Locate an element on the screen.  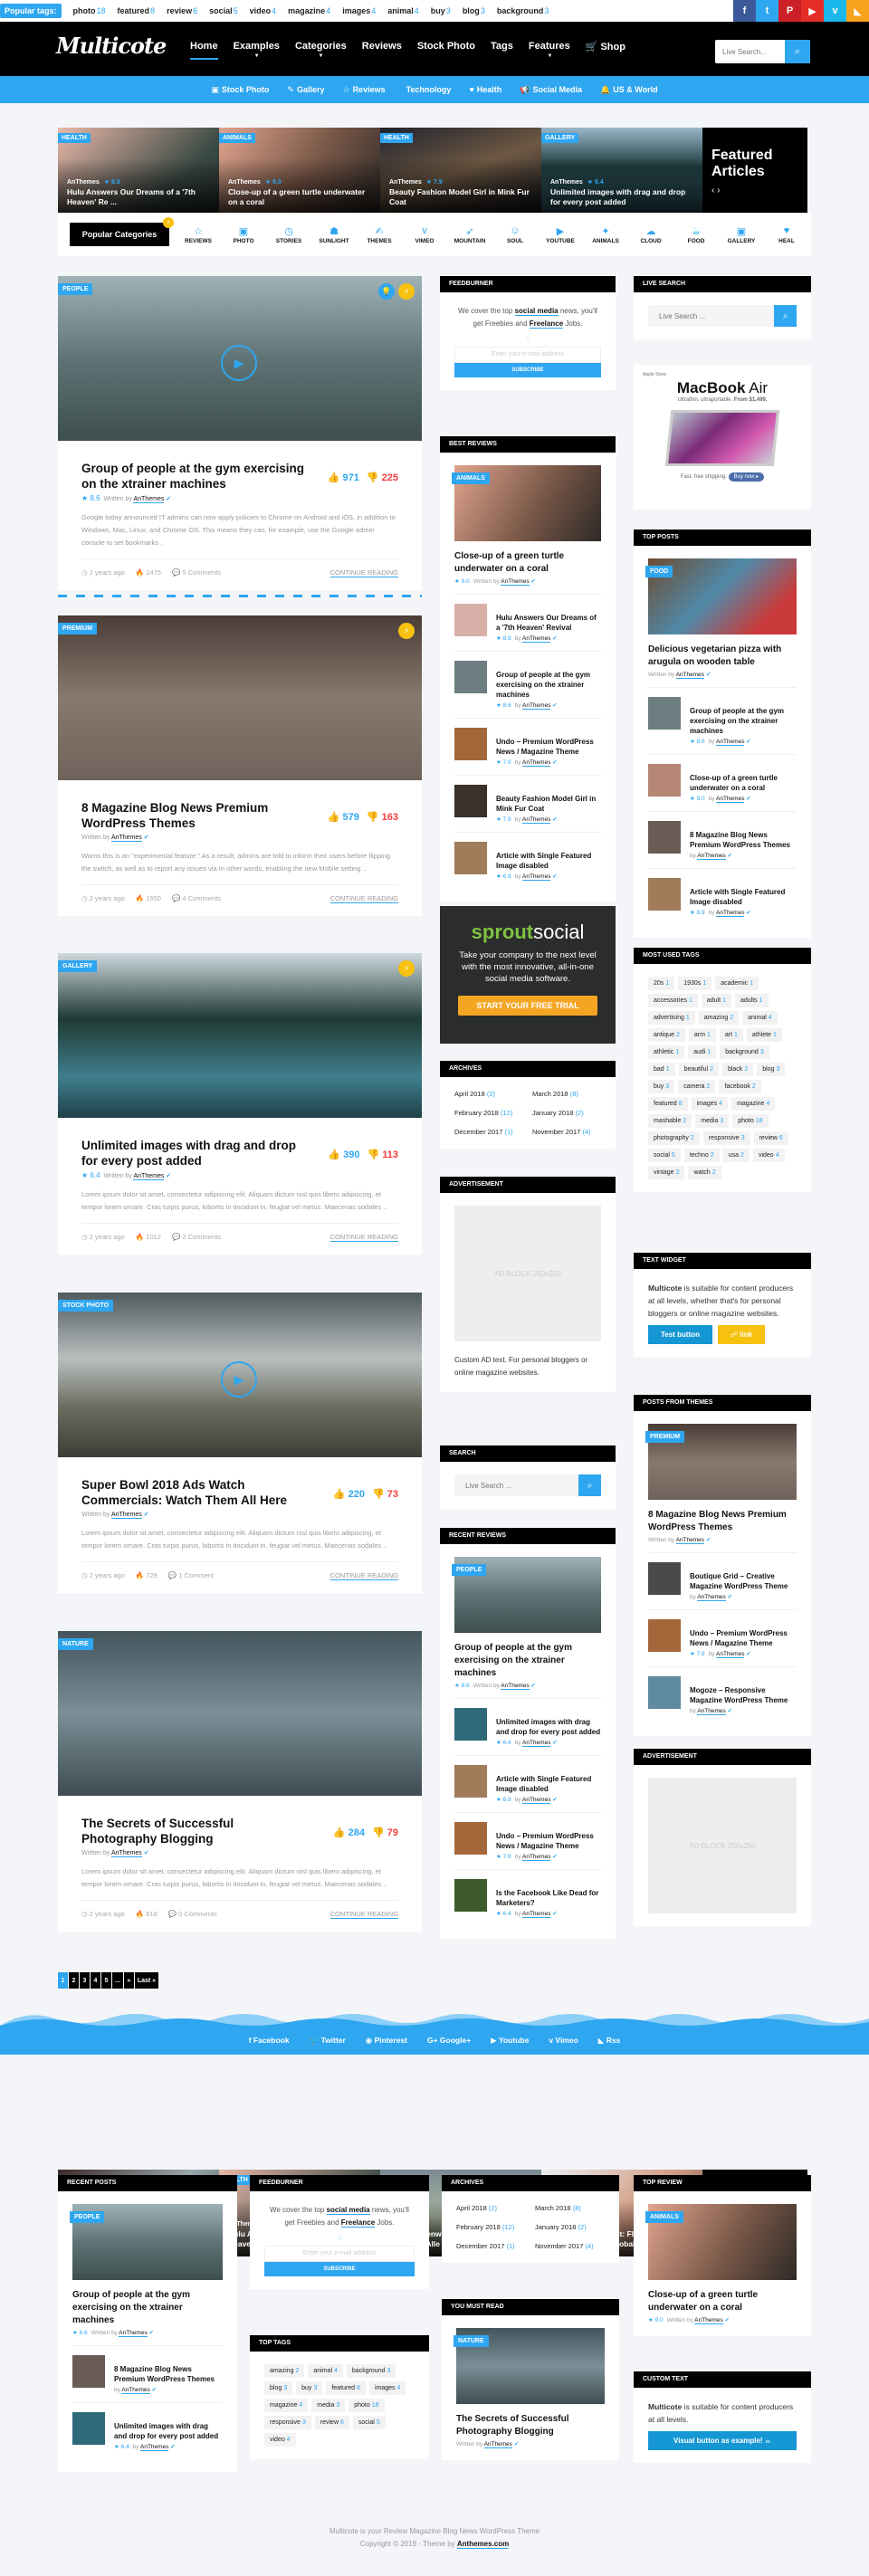
post-comments: 💬 4 Comments is located at coordinates (196, 898).